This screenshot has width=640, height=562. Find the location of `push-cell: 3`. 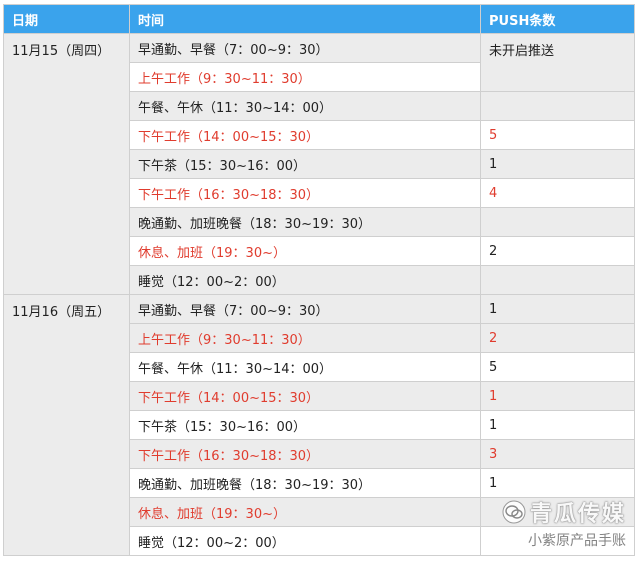

push-cell: 3 is located at coordinates (557, 454).